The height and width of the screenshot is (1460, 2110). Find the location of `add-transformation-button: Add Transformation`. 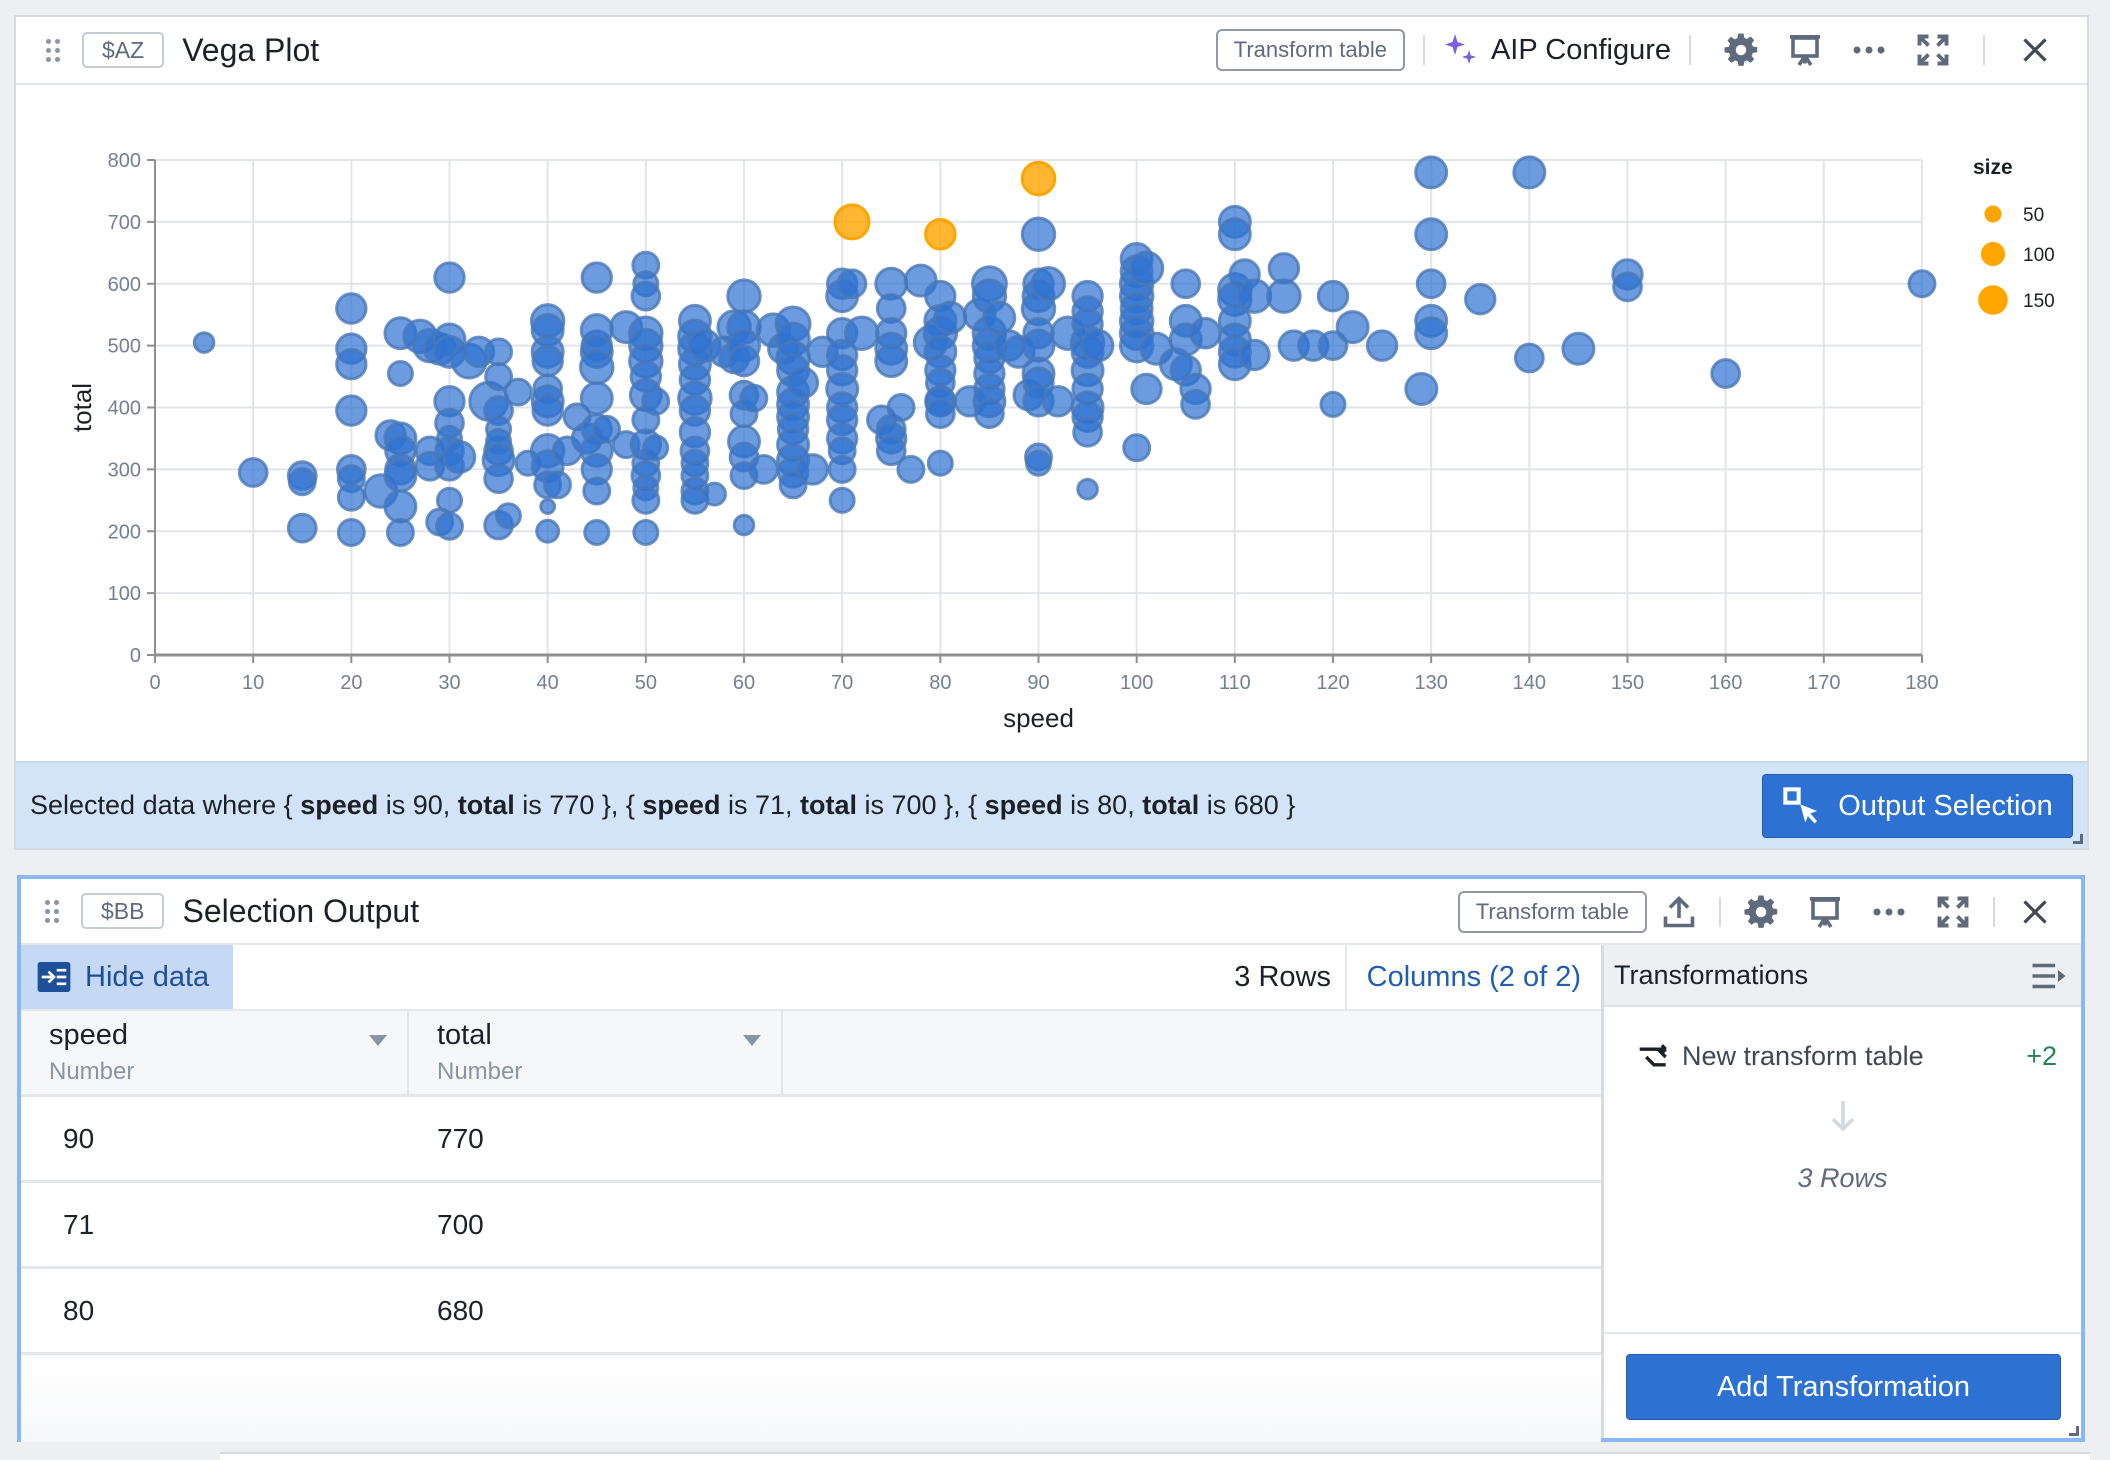

add-transformation-button: Add Transformation is located at coordinates (1843, 1387).